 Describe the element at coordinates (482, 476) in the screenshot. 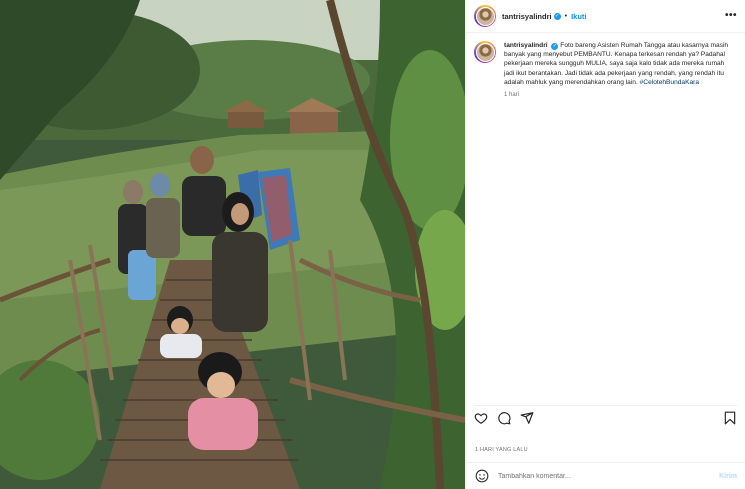

I see `emoji-icon` at that location.